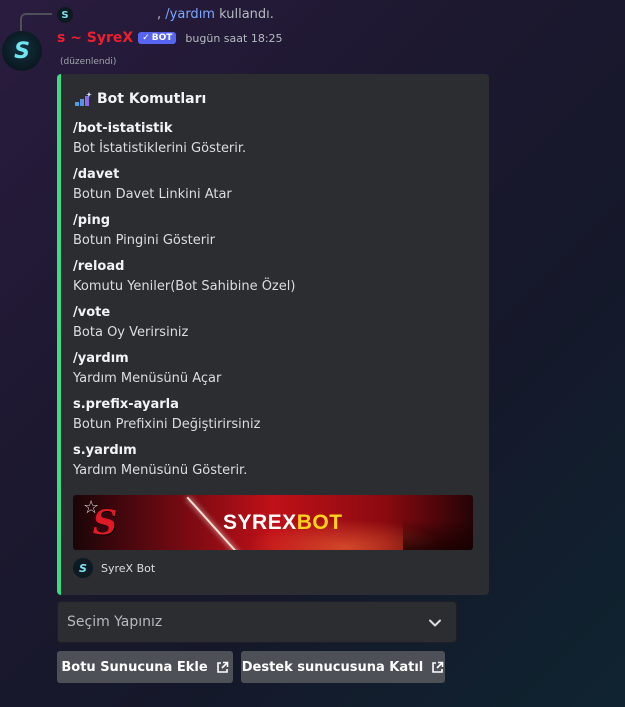 This screenshot has width=625, height=707. I want to click on embed-title-text: Bot Komutları, so click(152, 99).